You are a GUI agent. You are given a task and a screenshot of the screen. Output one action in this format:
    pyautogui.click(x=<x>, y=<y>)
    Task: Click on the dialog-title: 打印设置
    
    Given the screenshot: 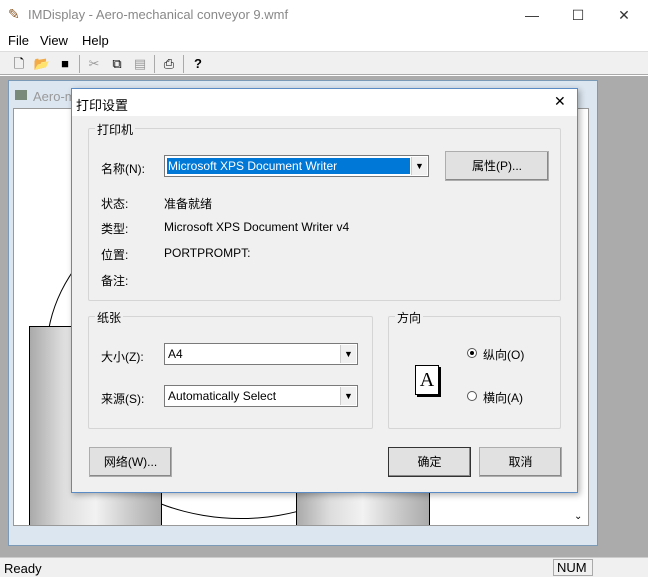 What is the action you would take?
    pyautogui.click(x=102, y=105)
    